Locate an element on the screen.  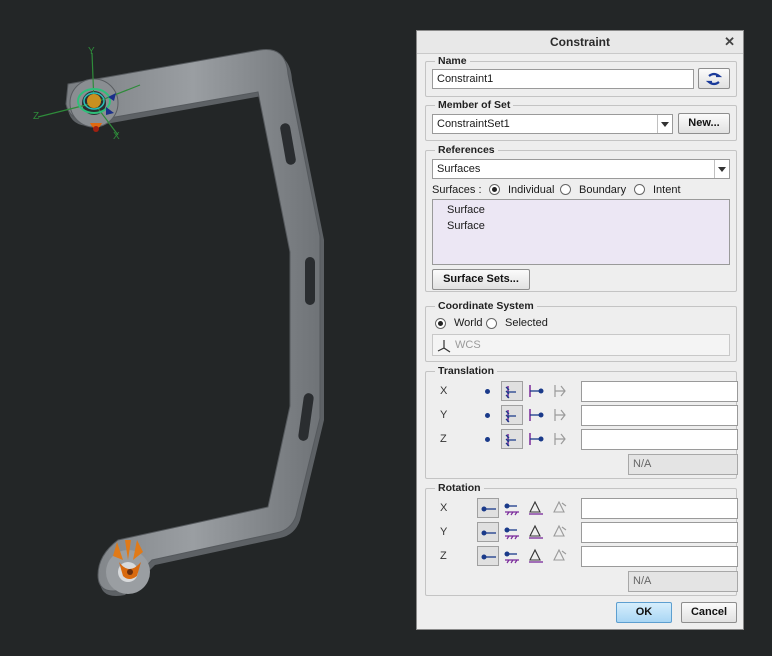
rotation-row-z: Z is located at coordinates (582, 557).